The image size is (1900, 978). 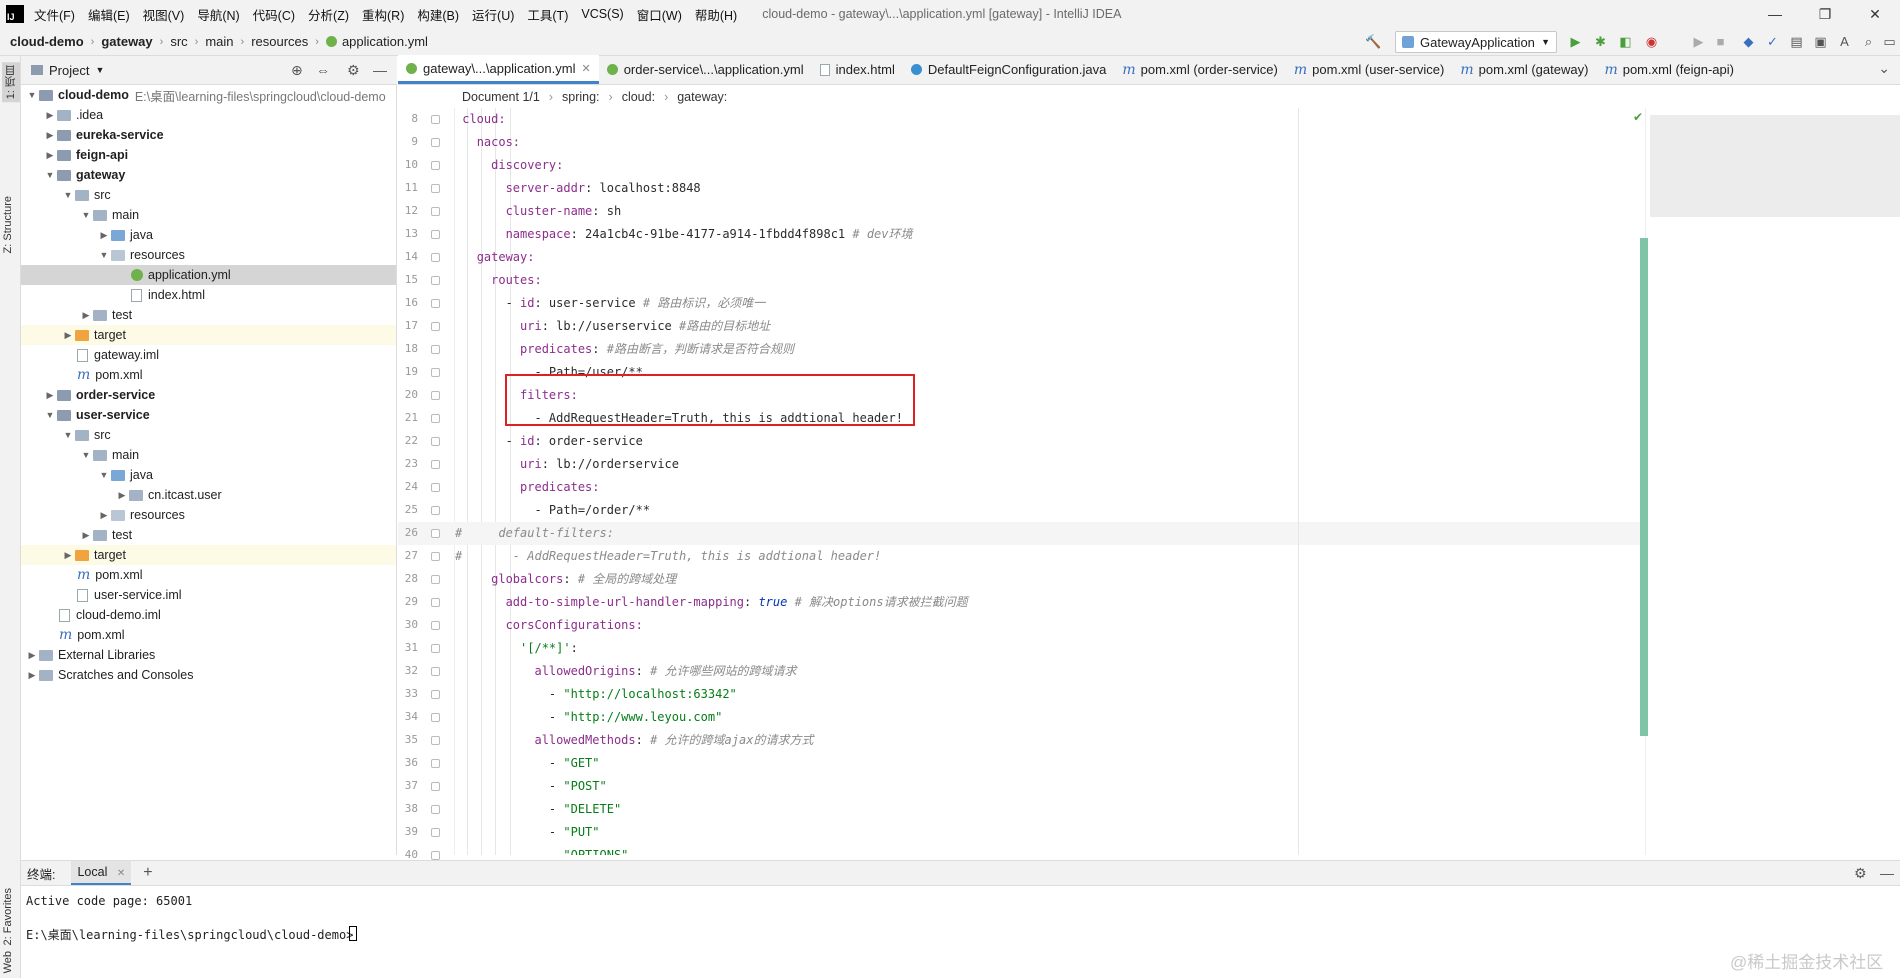 I want to click on editor-tab: order-service\...\application.yml, so click(x=705, y=69).